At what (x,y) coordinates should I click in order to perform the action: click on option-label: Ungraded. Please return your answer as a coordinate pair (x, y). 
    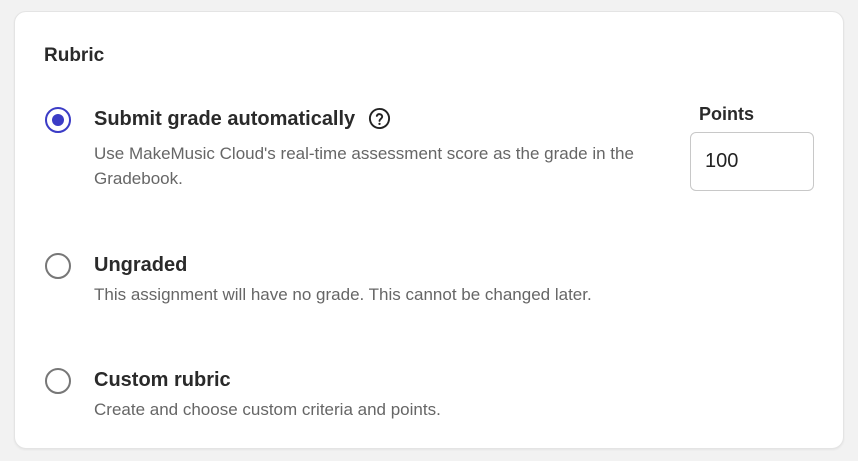
    Looking at the image, I should click on (141, 265).